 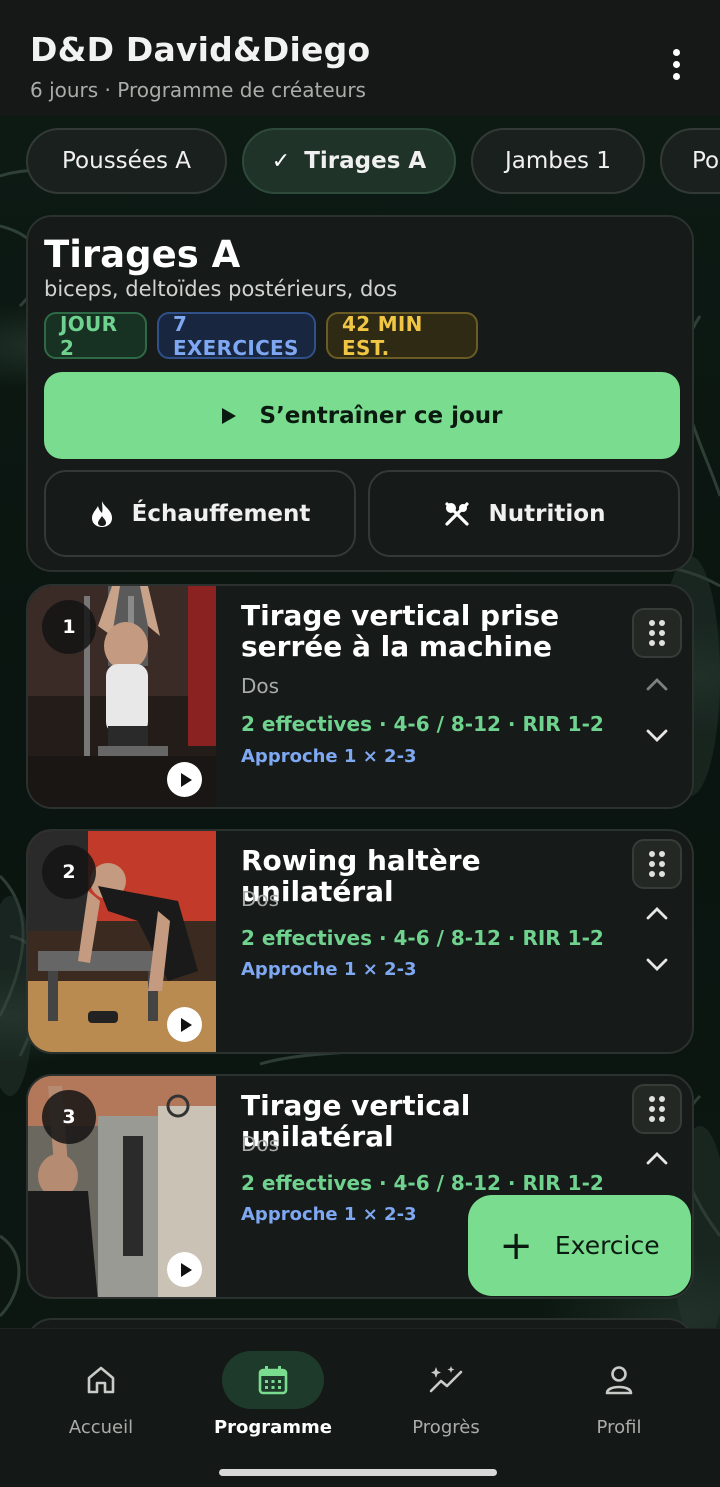 I want to click on flame-icon, so click(x=101, y=513).